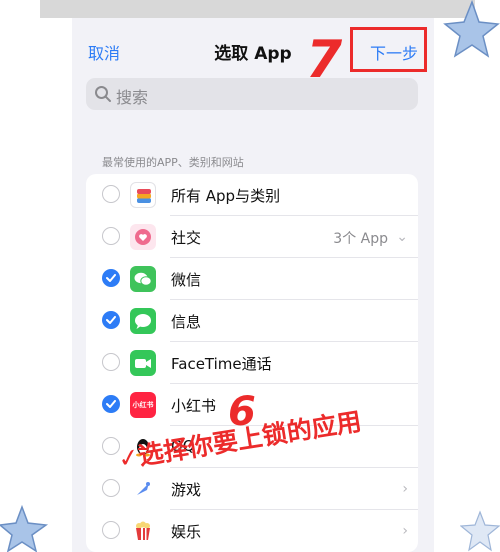 The width and height of the screenshot is (500, 552). What do you see at coordinates (480, 531) in the screenshot?
I see `star-decoration-bottom-right` at bounding box center [480, 531].